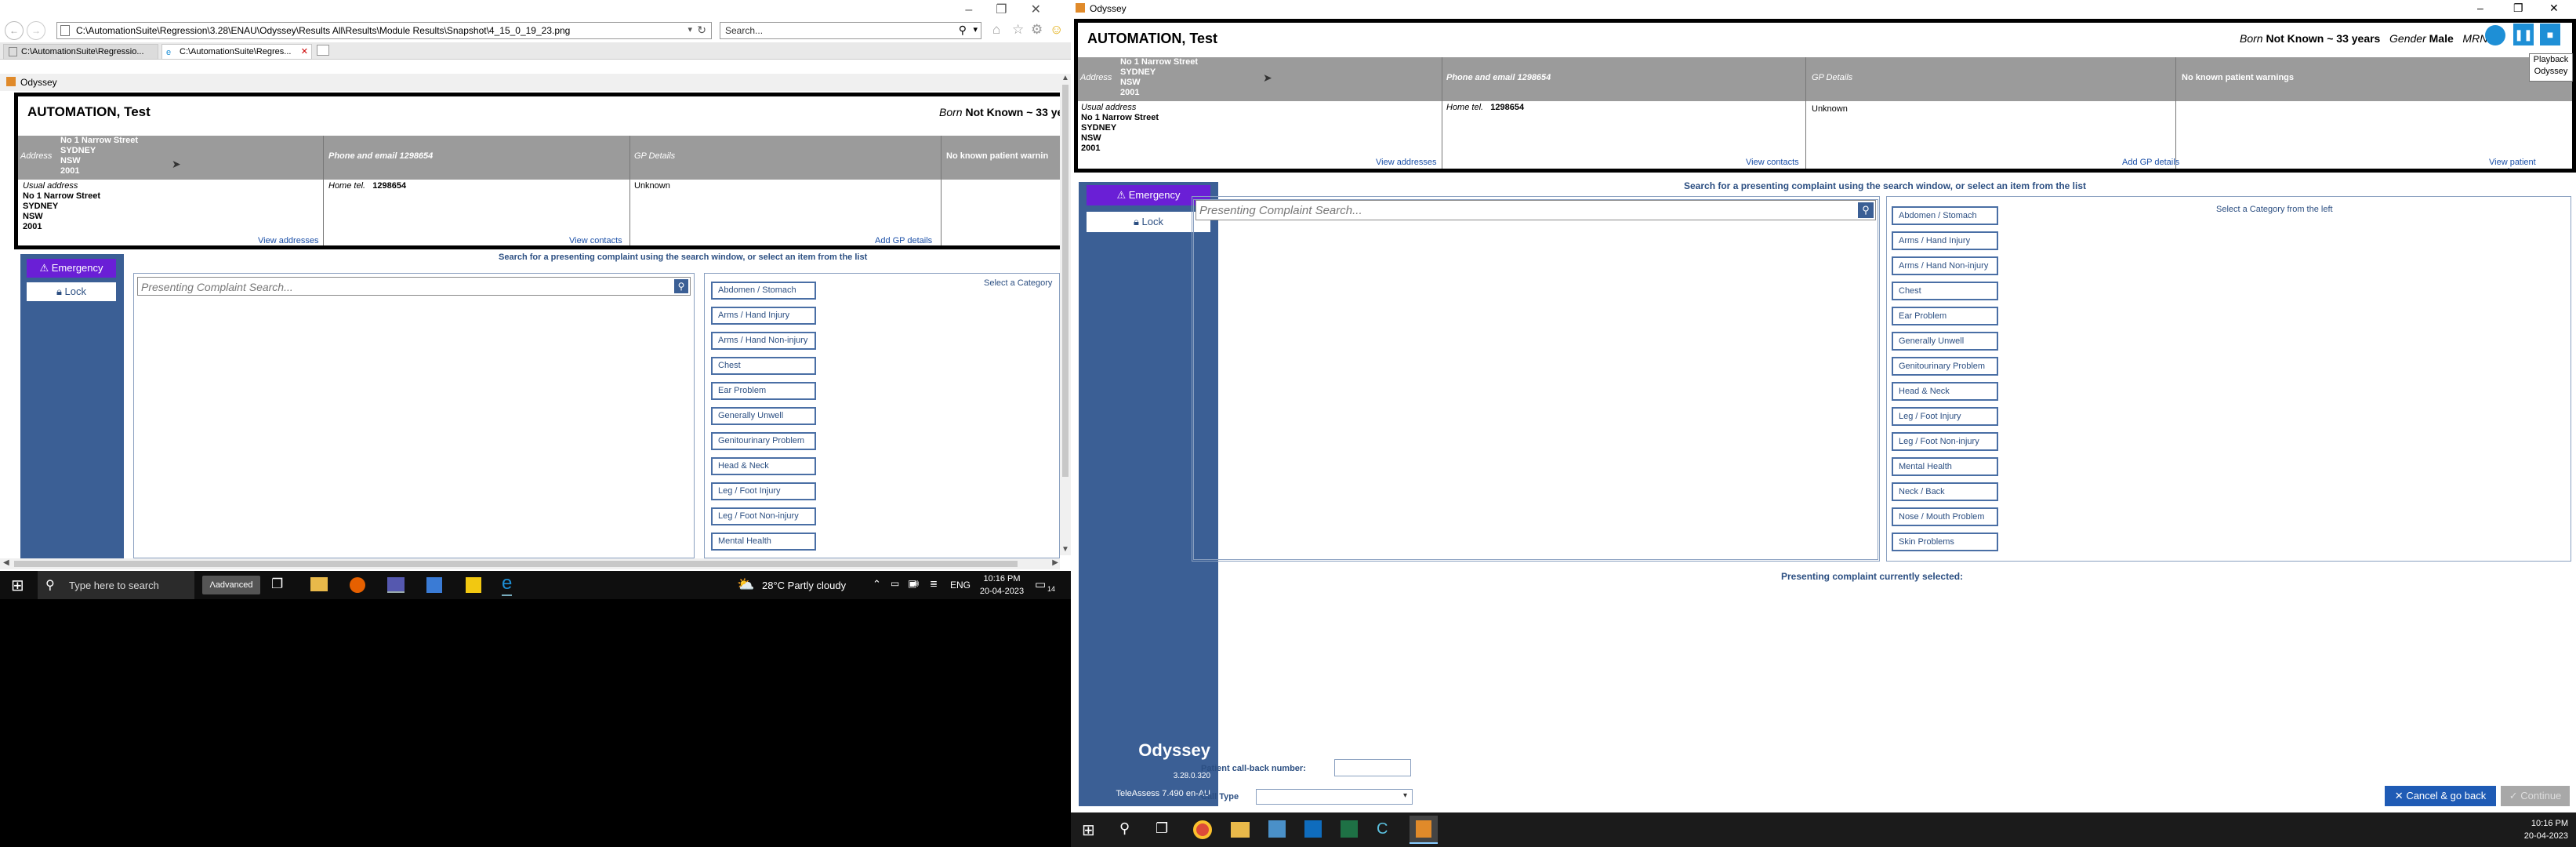 The width and height of the screenshot is (2576, 847). Describe the element at coordinates (996, 30) in the screenshot. I see `home-icon: ⌂` at that location.